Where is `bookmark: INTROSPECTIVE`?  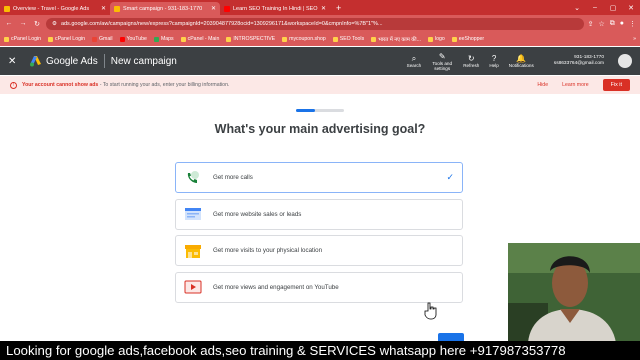 bookmark: INTROSPECTIVE is located at coordinates (250, 39).